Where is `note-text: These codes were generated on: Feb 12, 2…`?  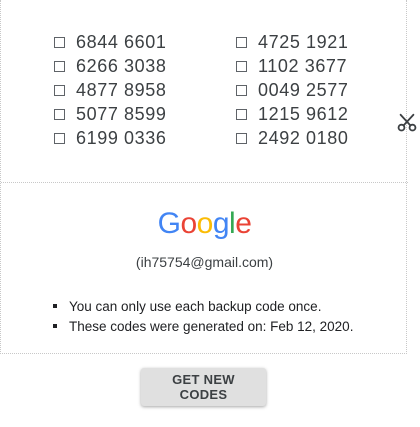
note-text: These codes were generated on: Feb 12, 2… is located at coordinates (211, 326).